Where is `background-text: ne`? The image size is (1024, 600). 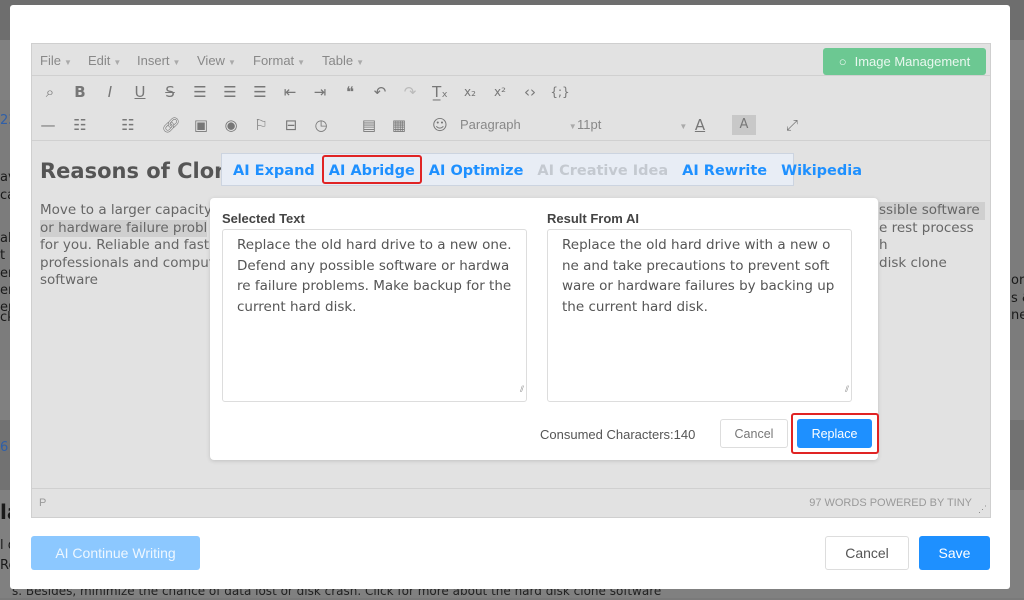
background-text: ne is located at coordinates (1017, 315).